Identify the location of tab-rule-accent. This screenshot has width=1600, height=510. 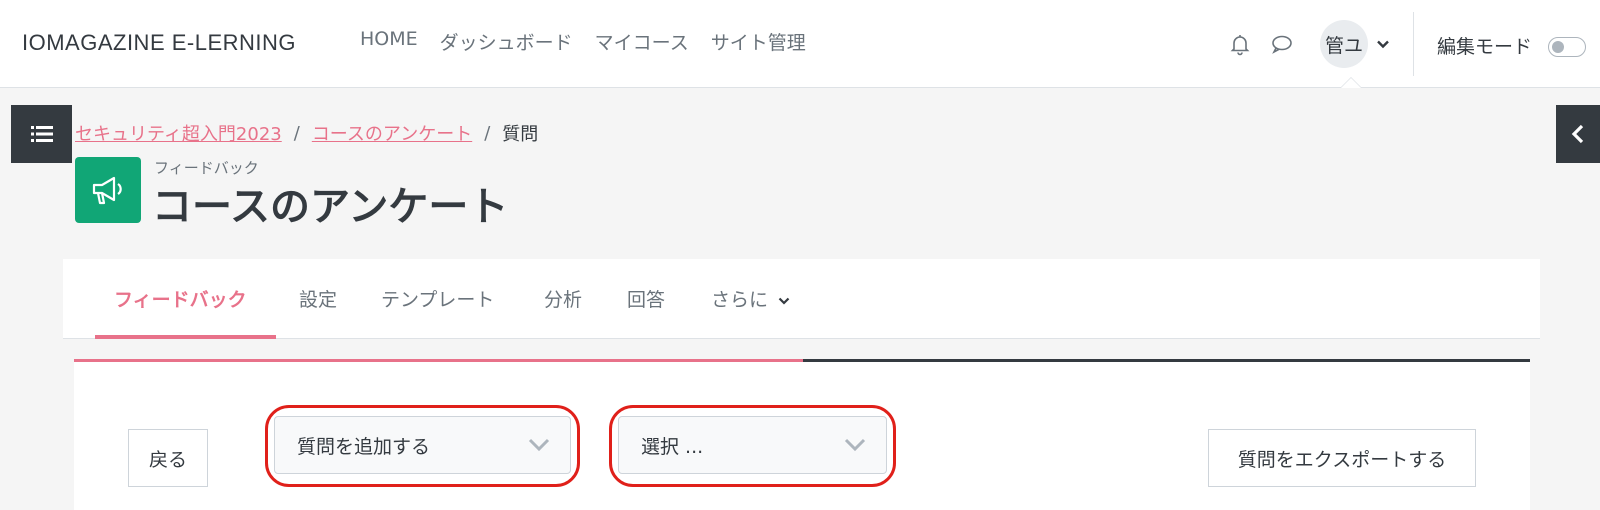
(438, 360).